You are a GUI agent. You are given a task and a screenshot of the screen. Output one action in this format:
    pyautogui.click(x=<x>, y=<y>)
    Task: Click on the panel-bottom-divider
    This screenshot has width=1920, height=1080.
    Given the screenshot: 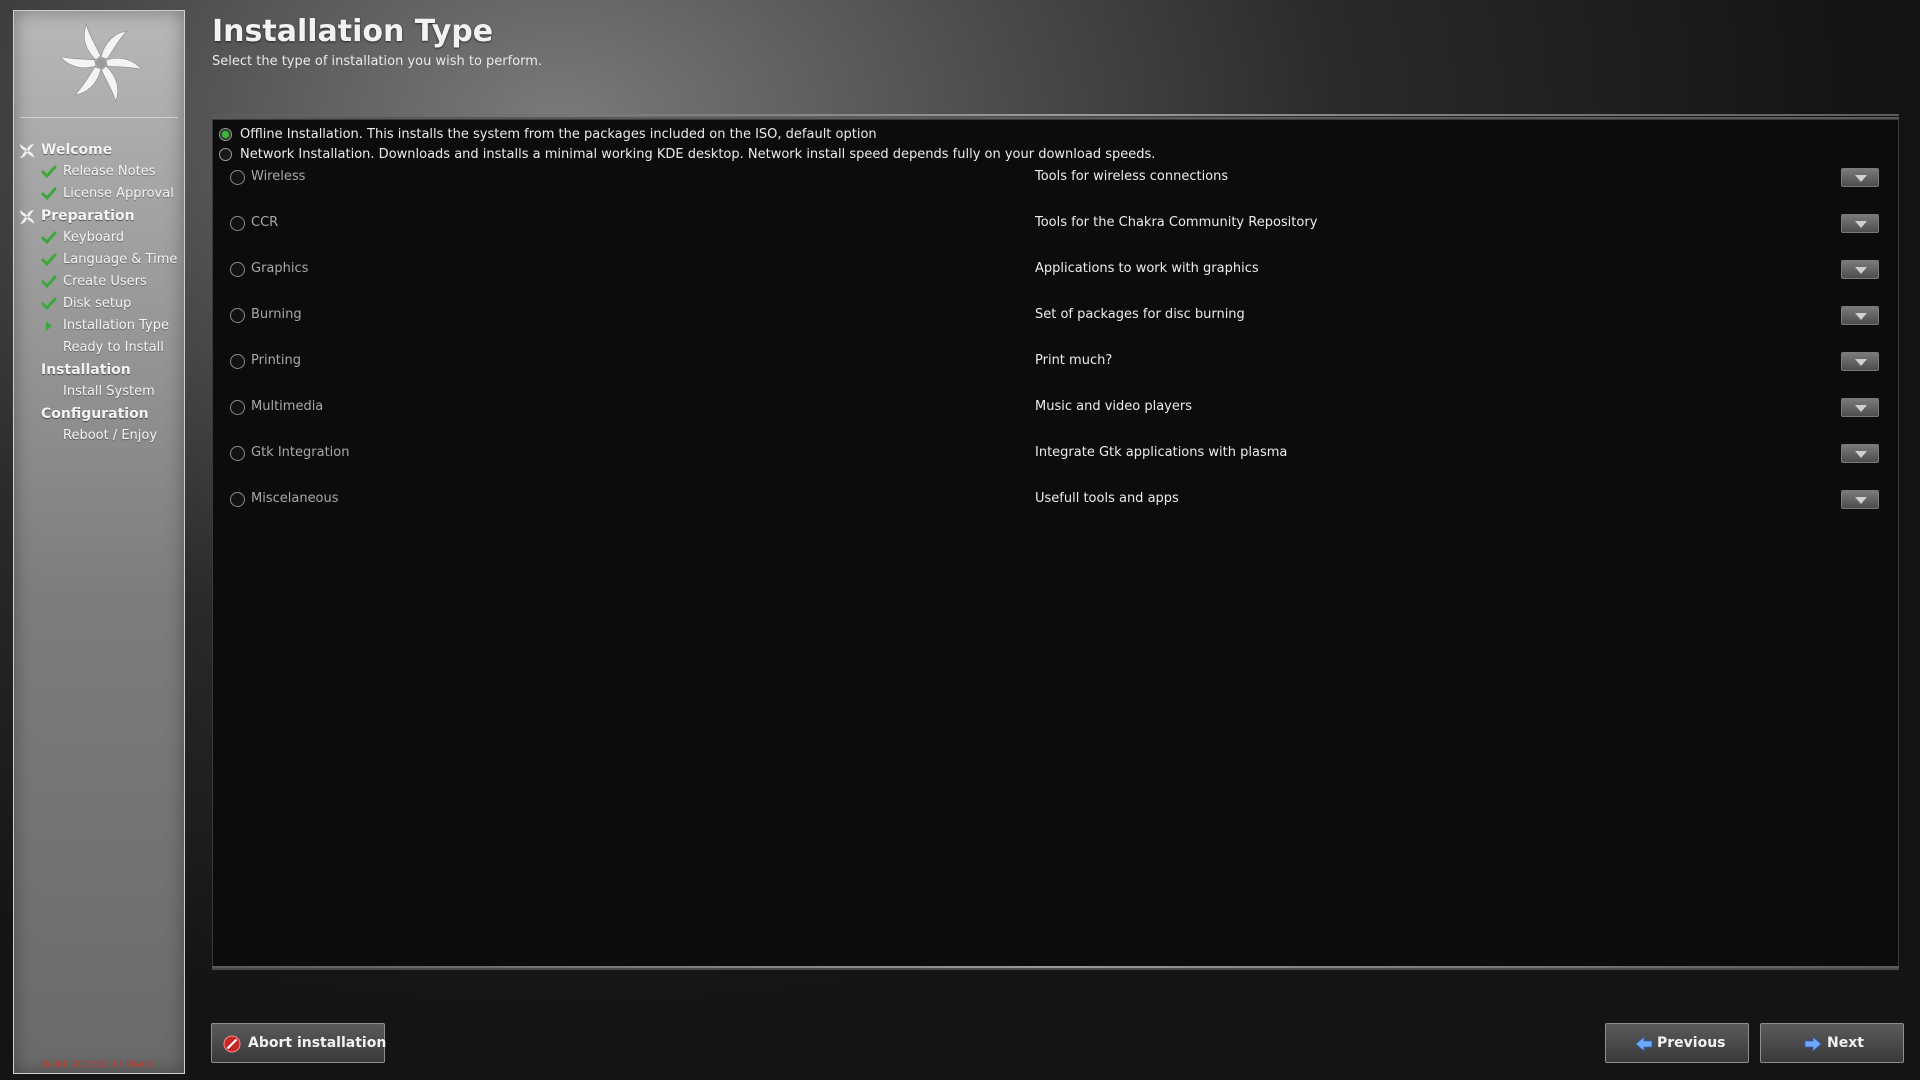 What is the action you would take?
    pyautogui.click(x=1055, y=967)
    